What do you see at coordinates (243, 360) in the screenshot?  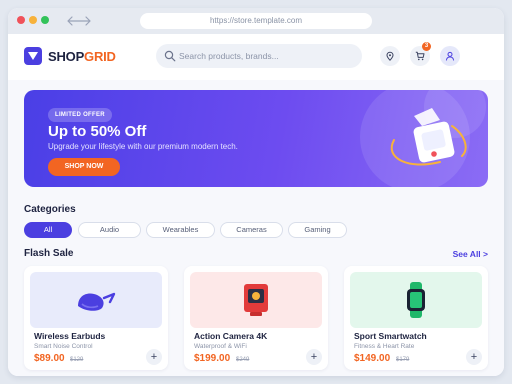 I see `product-old-price: $249` at bounding box center [243, 360].